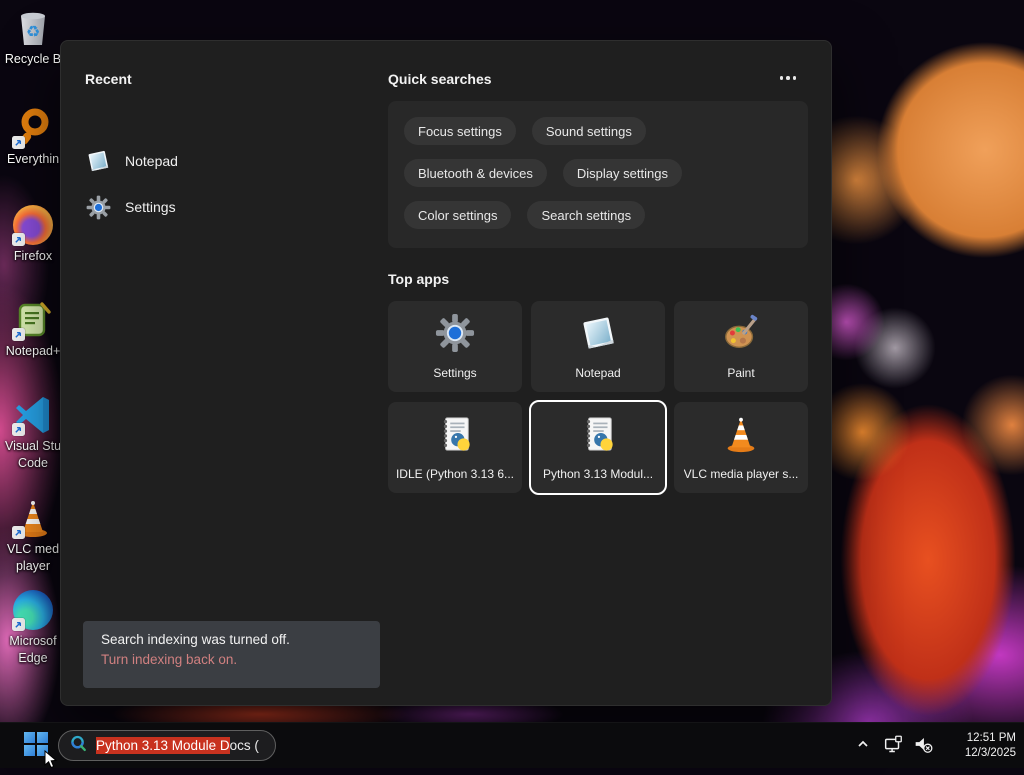 This screenshot has height=775, width=1024. What do you see at coordinates (231, 639) in the screenshot?
I see `indexing-notice-text: Search indexing was turned off.` at bounding box center [231, 639].